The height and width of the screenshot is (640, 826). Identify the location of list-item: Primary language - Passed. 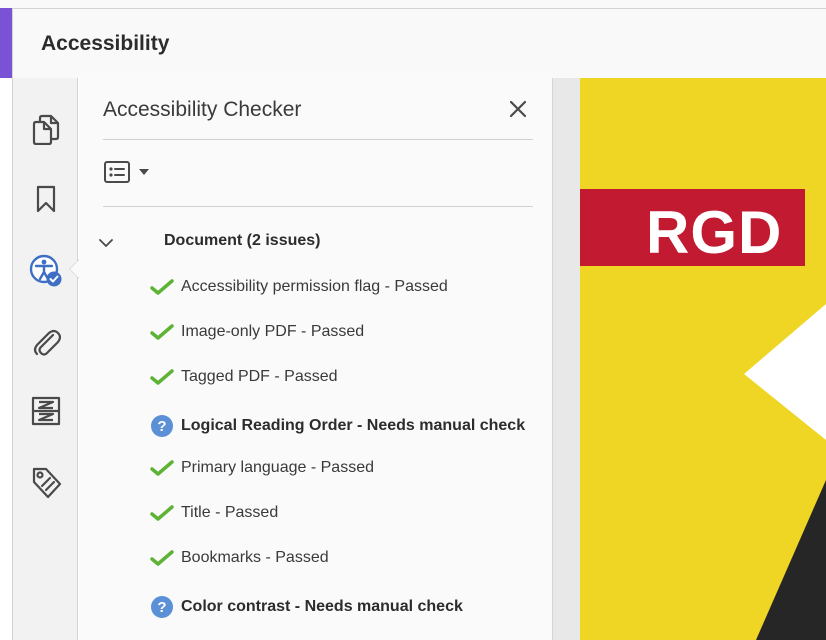
(261, 468).